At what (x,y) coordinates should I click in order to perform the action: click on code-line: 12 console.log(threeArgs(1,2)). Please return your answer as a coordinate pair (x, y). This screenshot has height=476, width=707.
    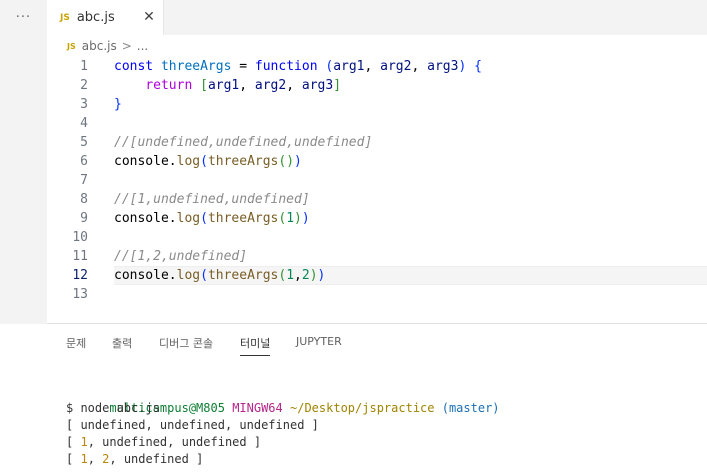
    Looking at the image, I should click on (377, 275).